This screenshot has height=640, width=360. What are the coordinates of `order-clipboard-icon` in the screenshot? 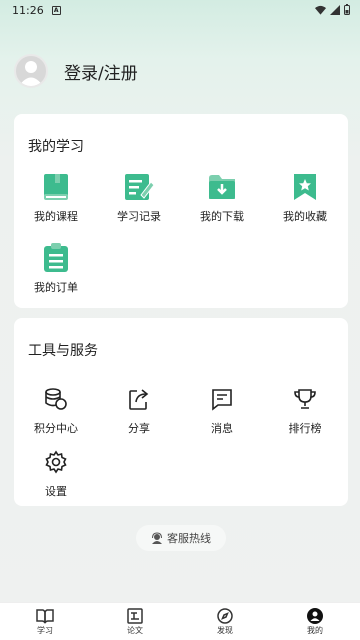 It's located at (56, 258).